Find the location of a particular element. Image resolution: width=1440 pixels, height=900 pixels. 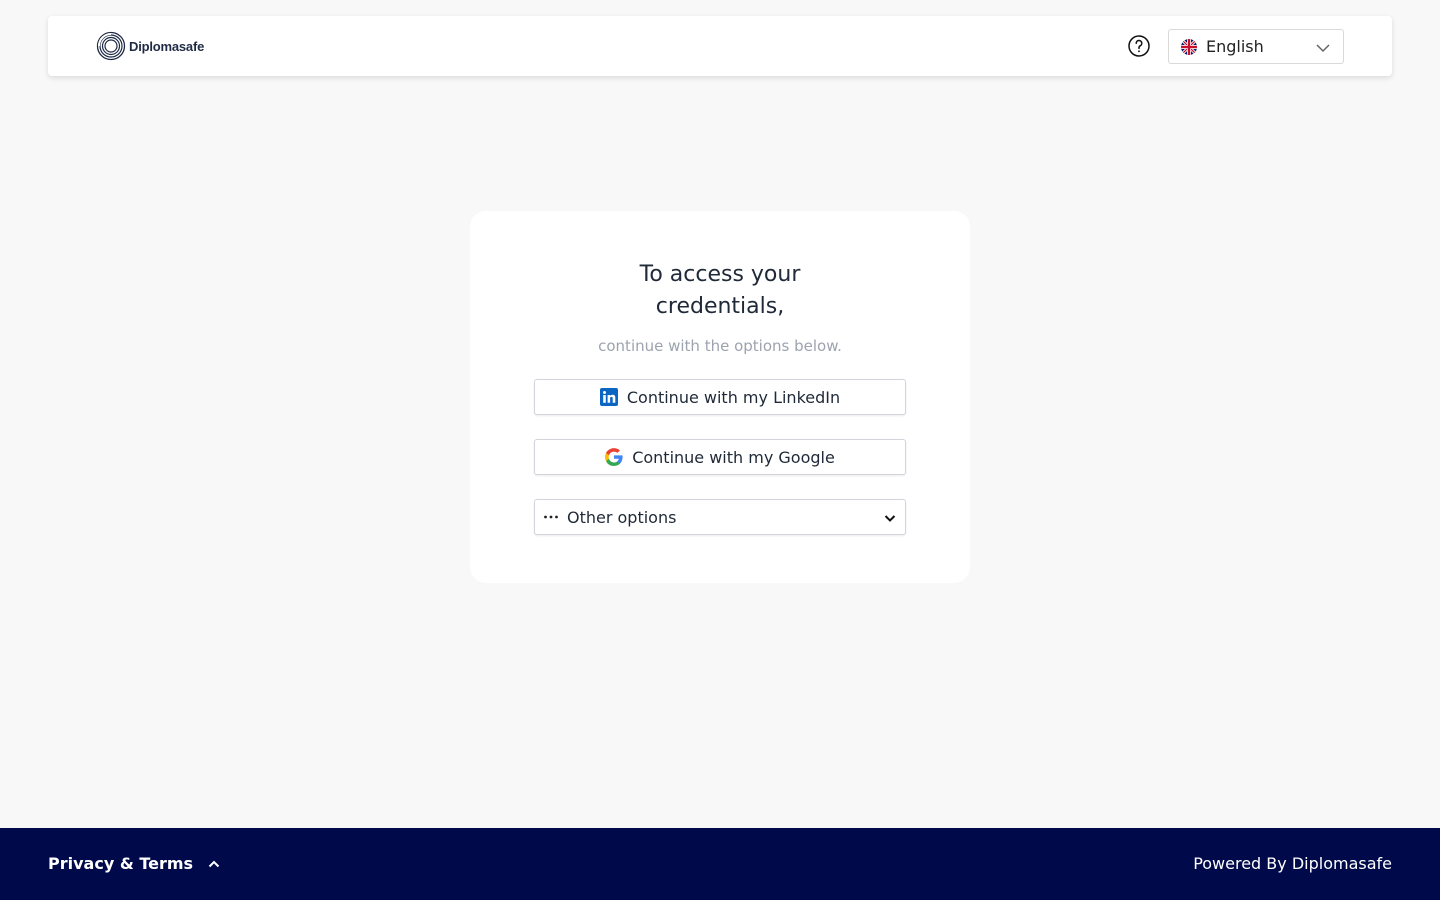

privacy-terms-label: Privacy & Terms is located at coordinates (121, 863).